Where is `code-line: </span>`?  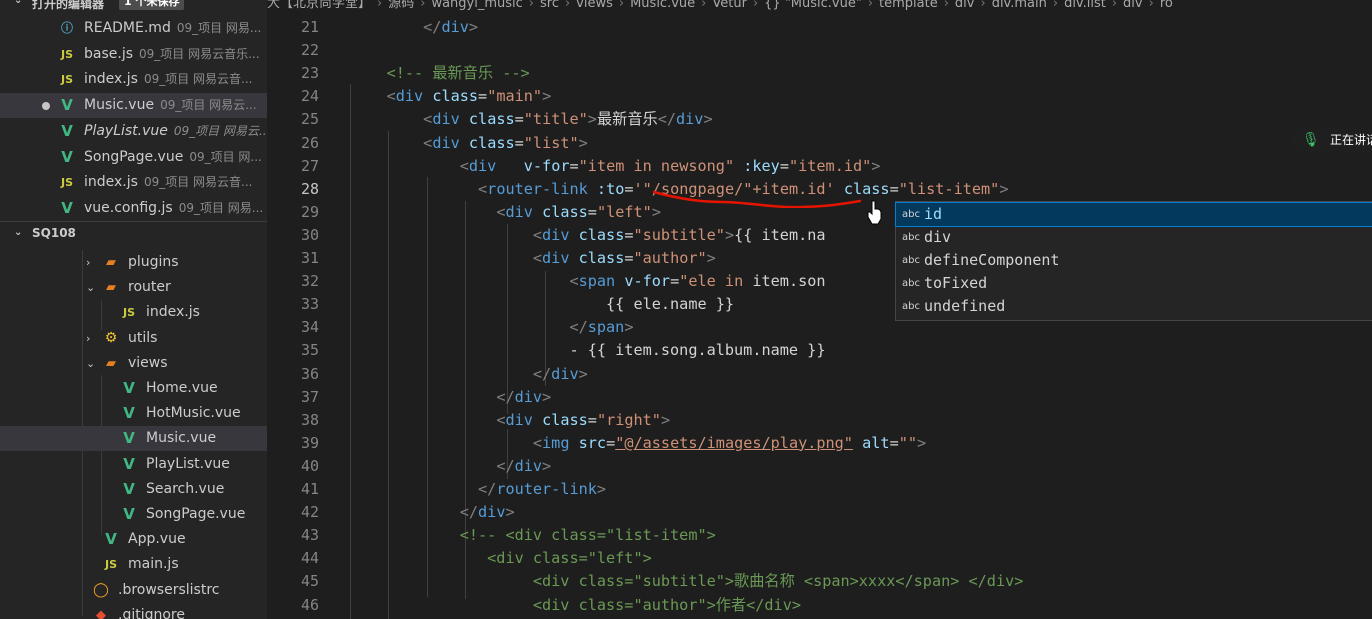 code-line: </span> is located at coordinates (491, 327).